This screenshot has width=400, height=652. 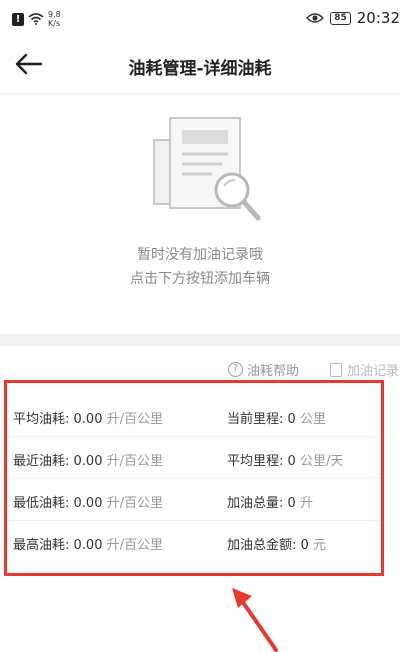 What do you see at coordinates (207, 169) in the screenshot?
I see `empty-document-search-icon` at bounding box center [207, 169].